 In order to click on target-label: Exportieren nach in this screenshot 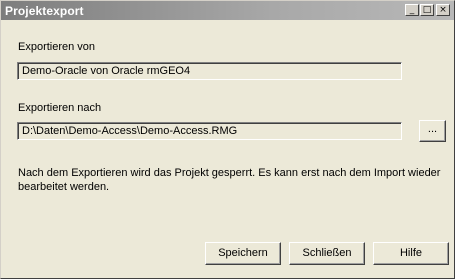, I will do `click(60, 108)`.